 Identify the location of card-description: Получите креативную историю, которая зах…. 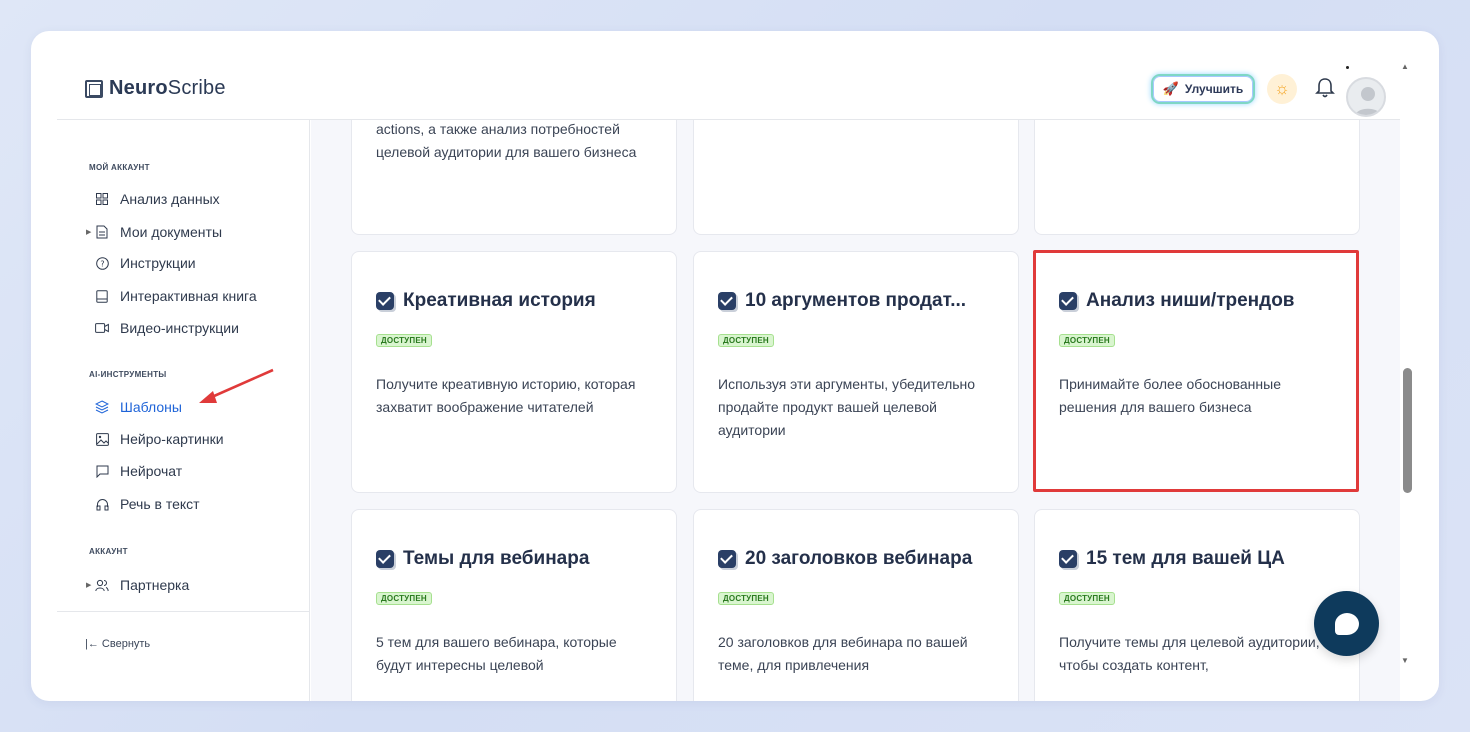
(506, 395).